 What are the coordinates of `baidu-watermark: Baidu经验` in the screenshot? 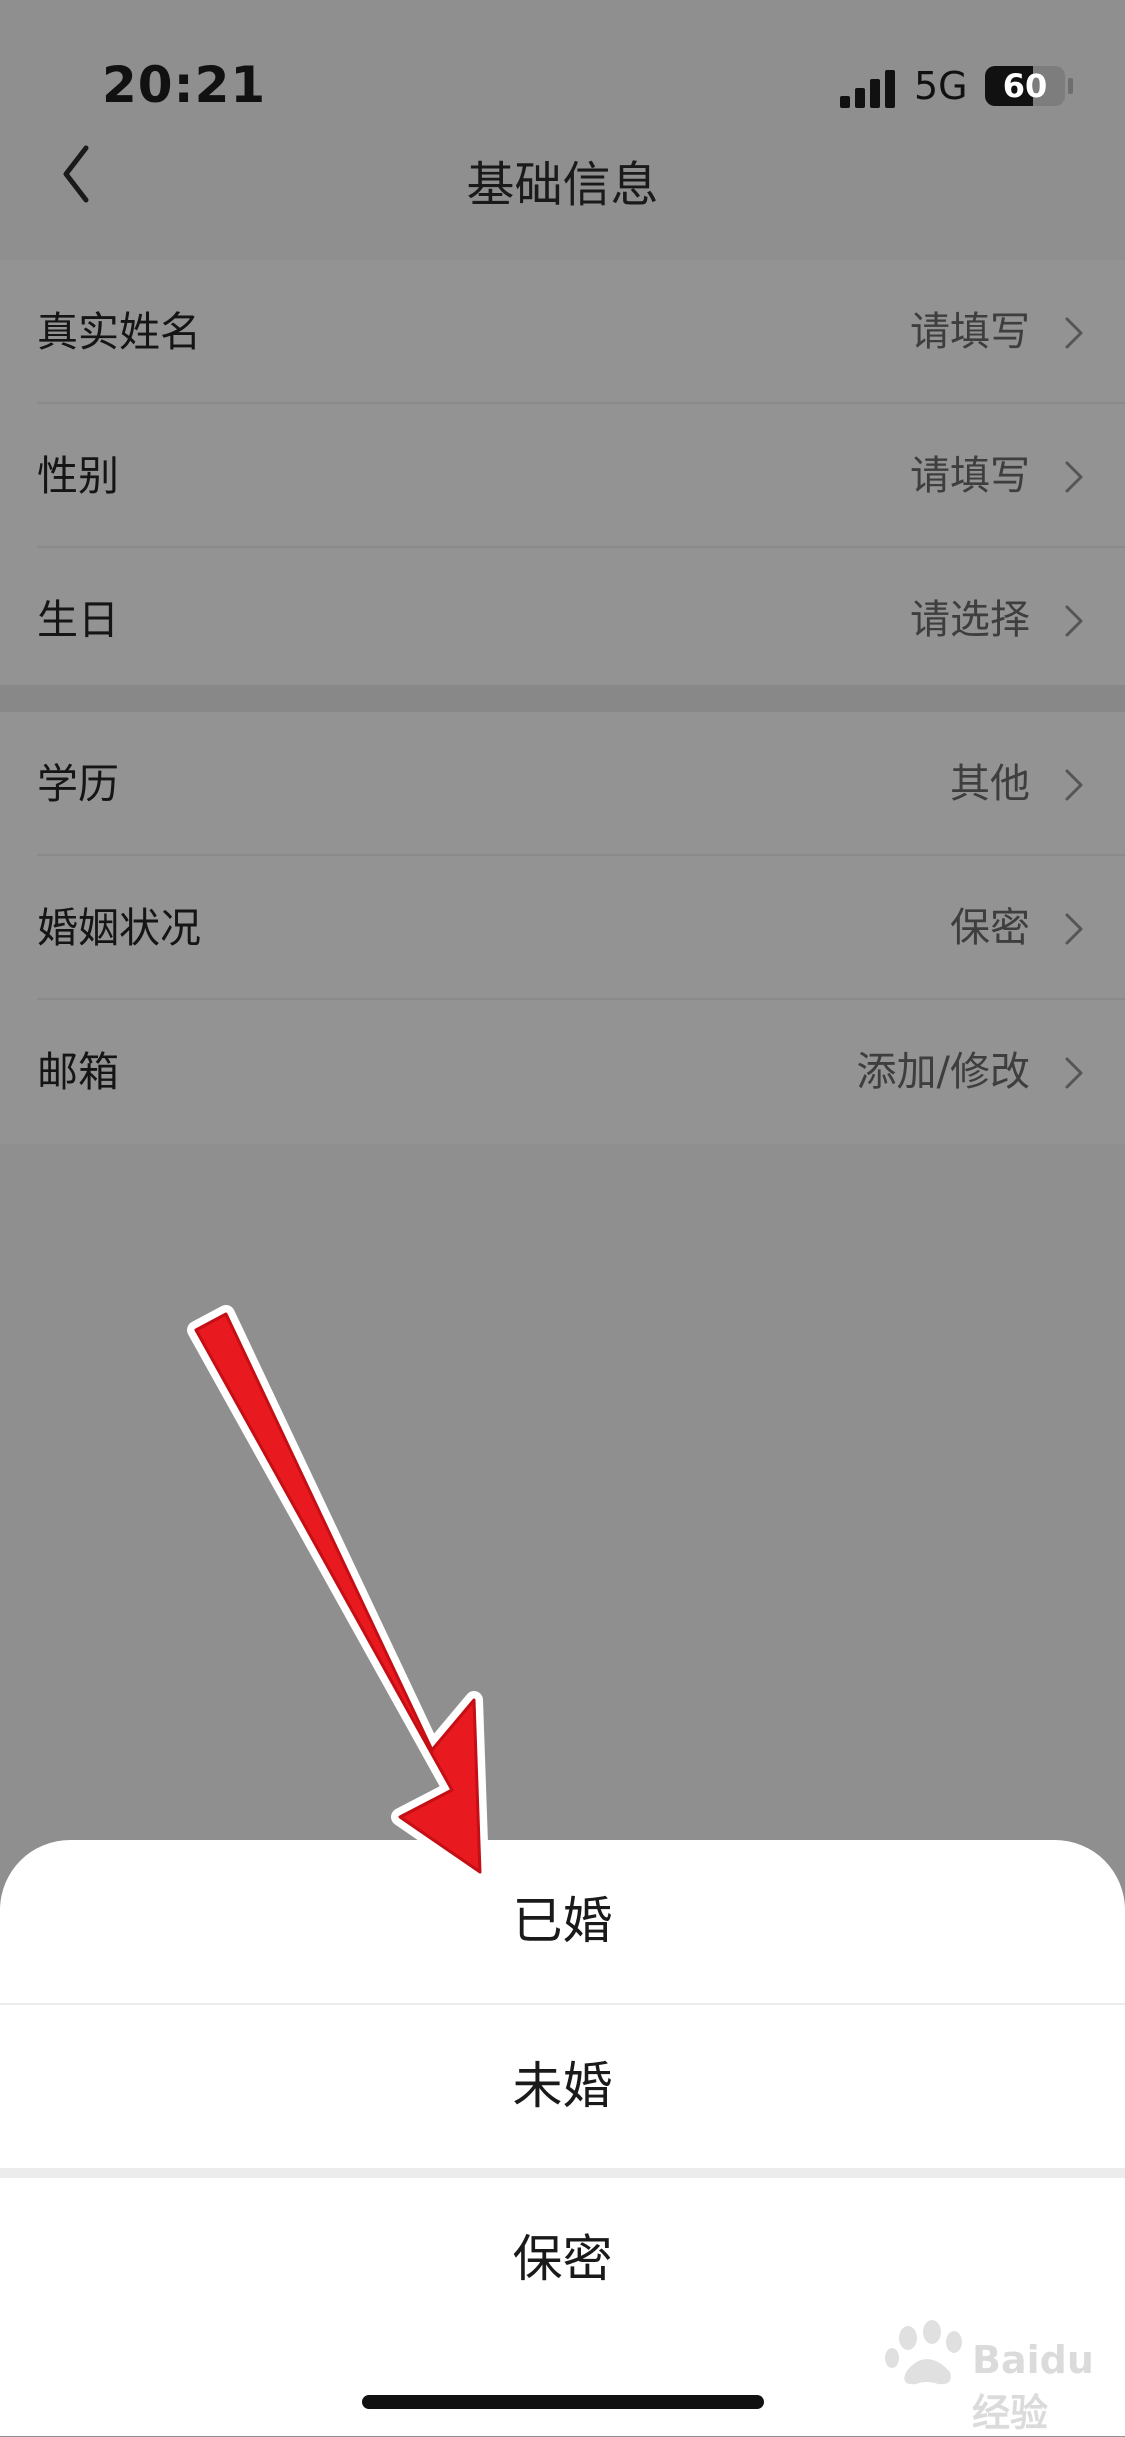 It's located at (990, 2377).